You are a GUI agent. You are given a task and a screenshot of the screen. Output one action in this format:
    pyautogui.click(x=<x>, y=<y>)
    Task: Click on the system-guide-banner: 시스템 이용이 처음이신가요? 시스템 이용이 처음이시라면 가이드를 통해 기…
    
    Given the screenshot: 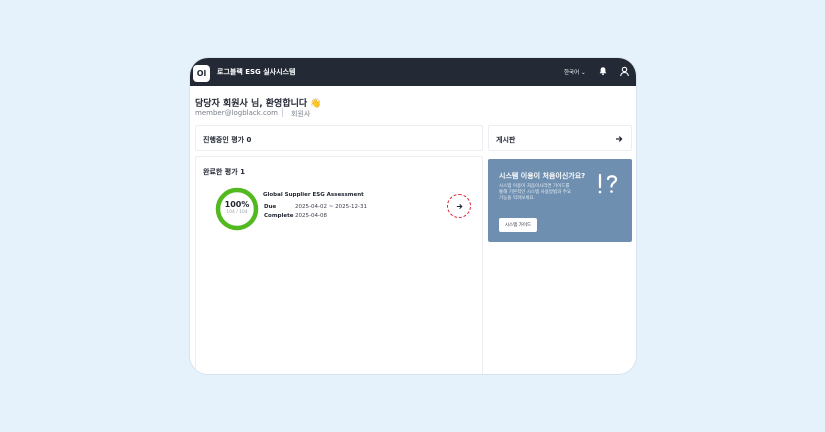 What is the action you would take?
    pyautogui.click(x=560, y=200)
    